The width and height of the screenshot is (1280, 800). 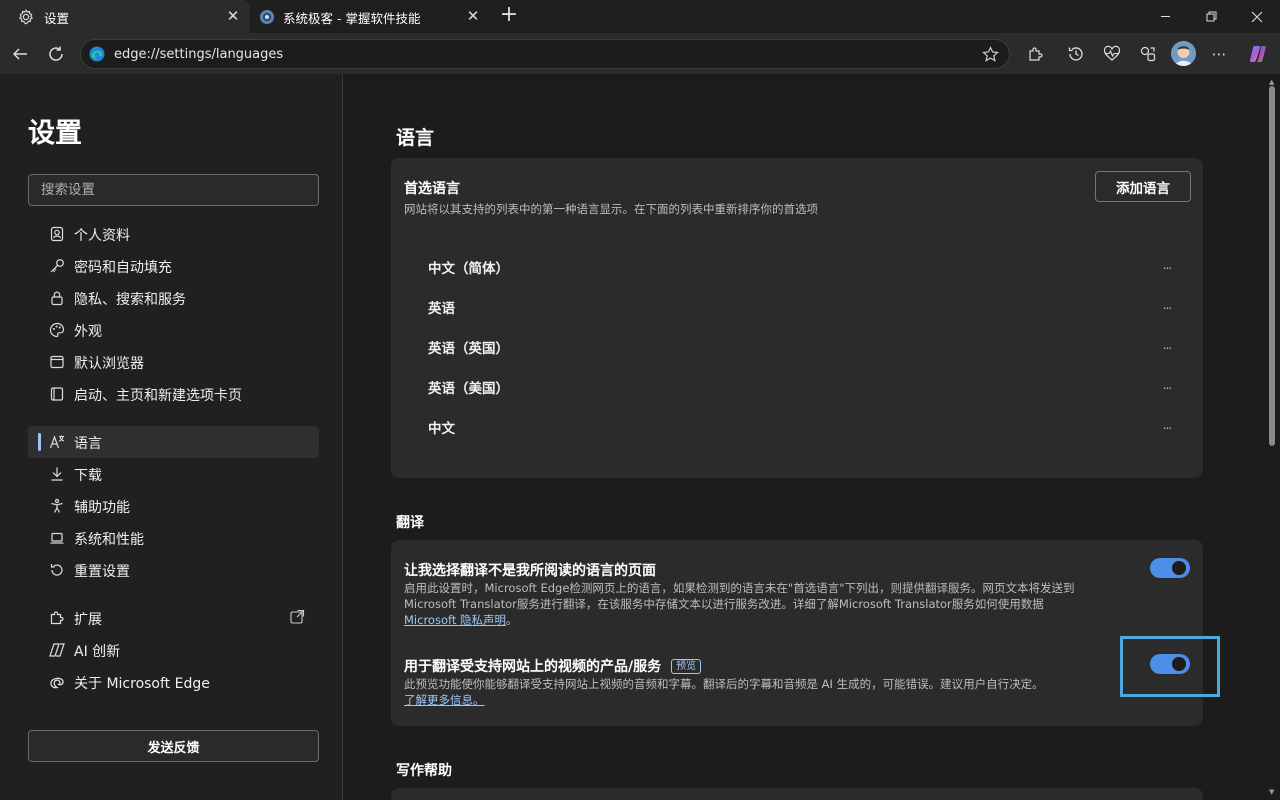 I want to click on add-language-button: 添加语言, so click(x=1143, y=186).